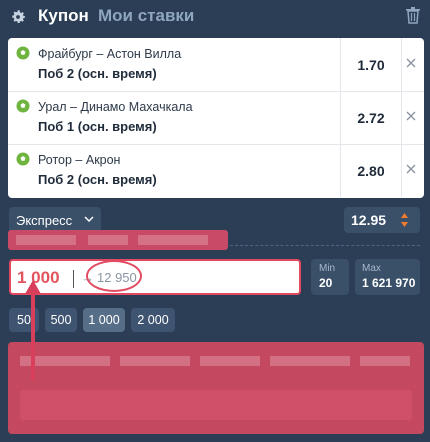 The height and width of the screenshot is (442, 430). I want to click on tab-my-bets: Мои ставки, so click(146, 16).